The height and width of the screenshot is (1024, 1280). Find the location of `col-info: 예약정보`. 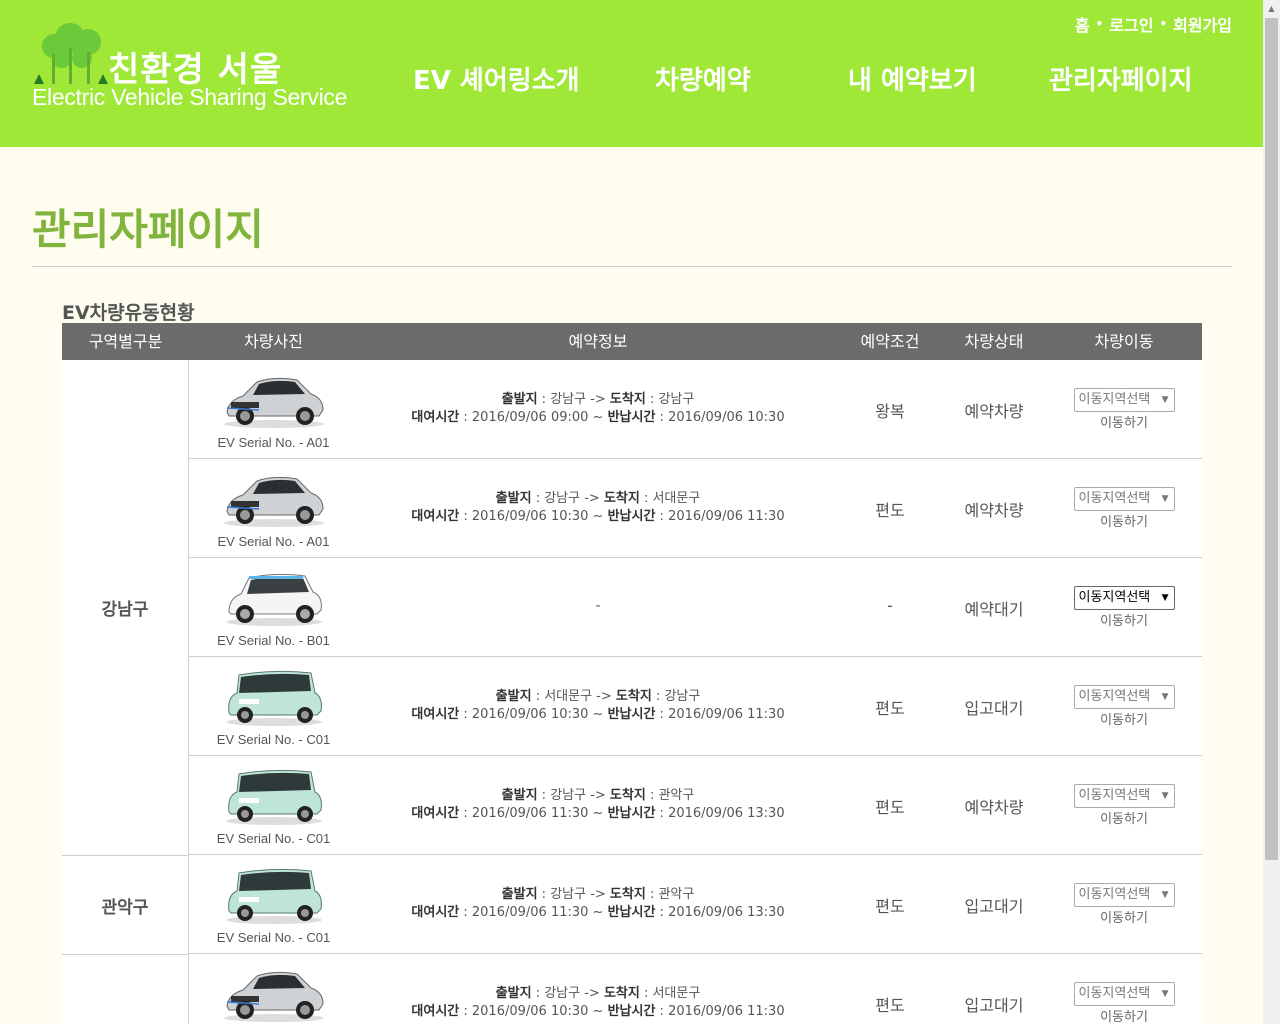

col-info: 예약정보 is located at coordinates (598, 341).